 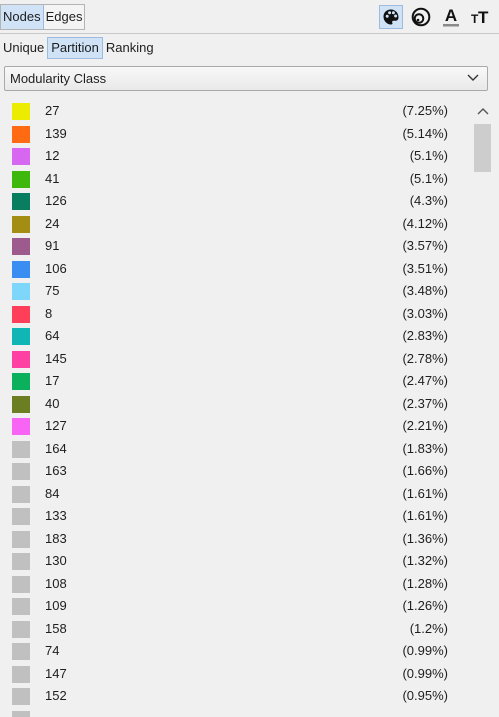 I want to click on list-item: 108 (1.28%), so click(x=235, y=584).